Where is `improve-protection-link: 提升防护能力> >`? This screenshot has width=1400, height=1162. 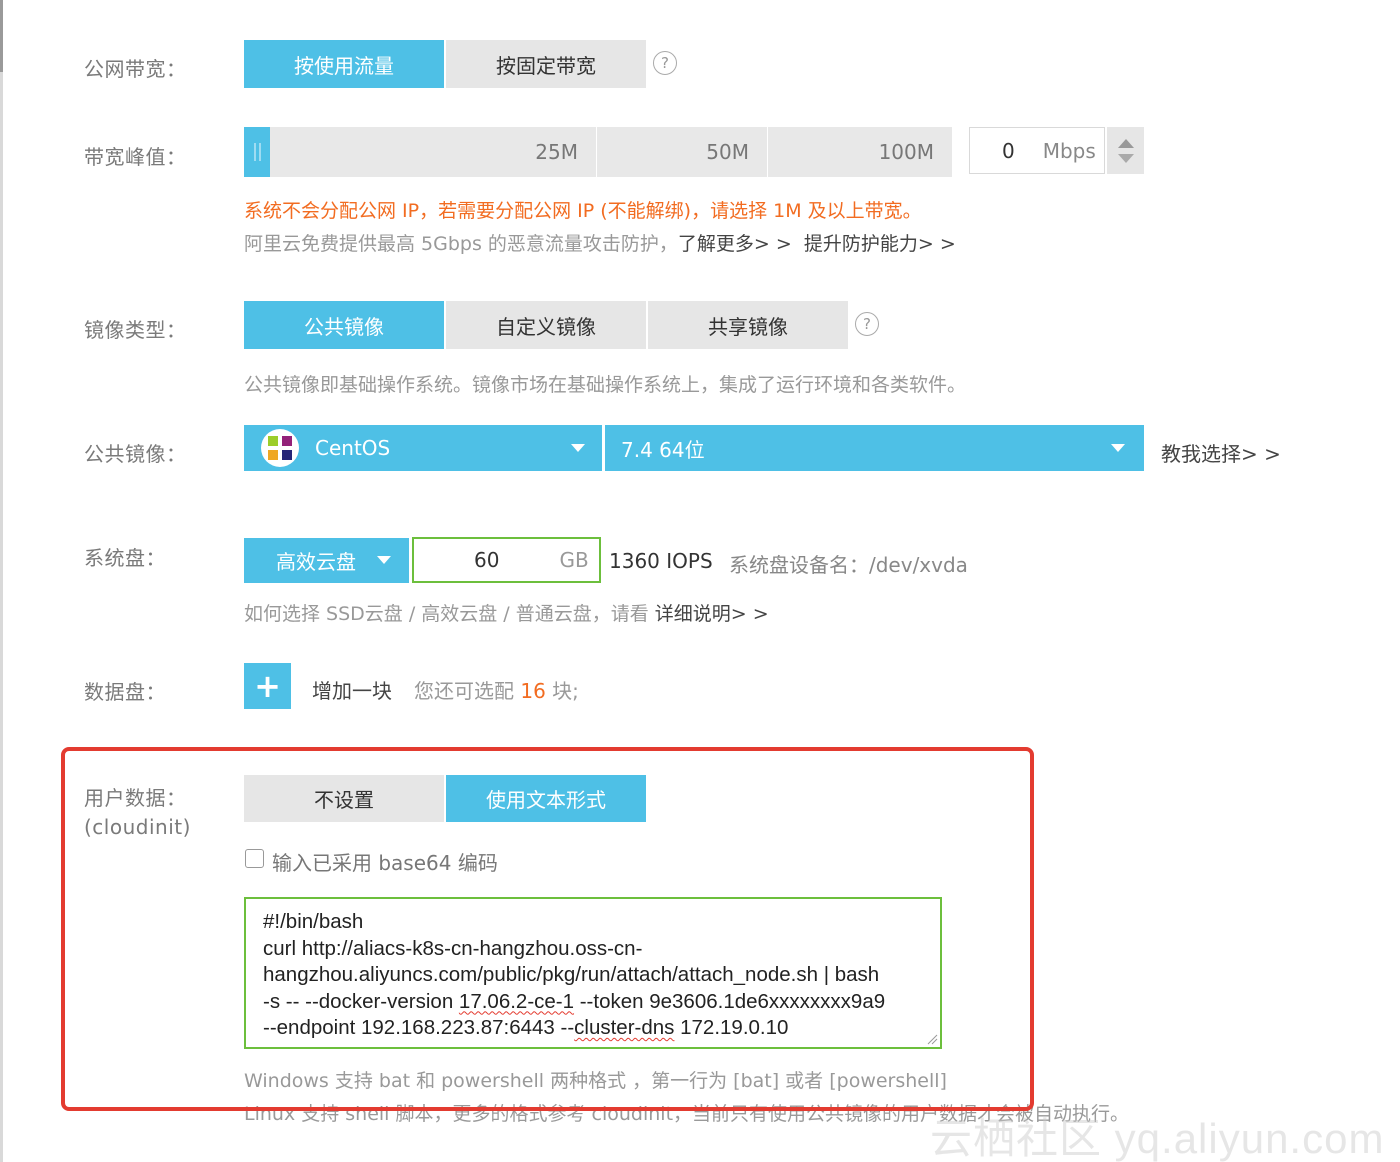
improve-protection-link: 提升防护能力> > is located at coordinates (880, 244).